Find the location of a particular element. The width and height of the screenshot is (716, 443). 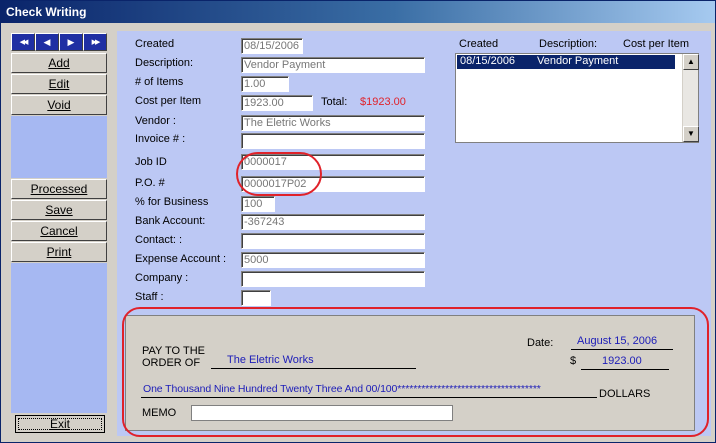

expense-field: 5000 is located at coordinates (333, 260).